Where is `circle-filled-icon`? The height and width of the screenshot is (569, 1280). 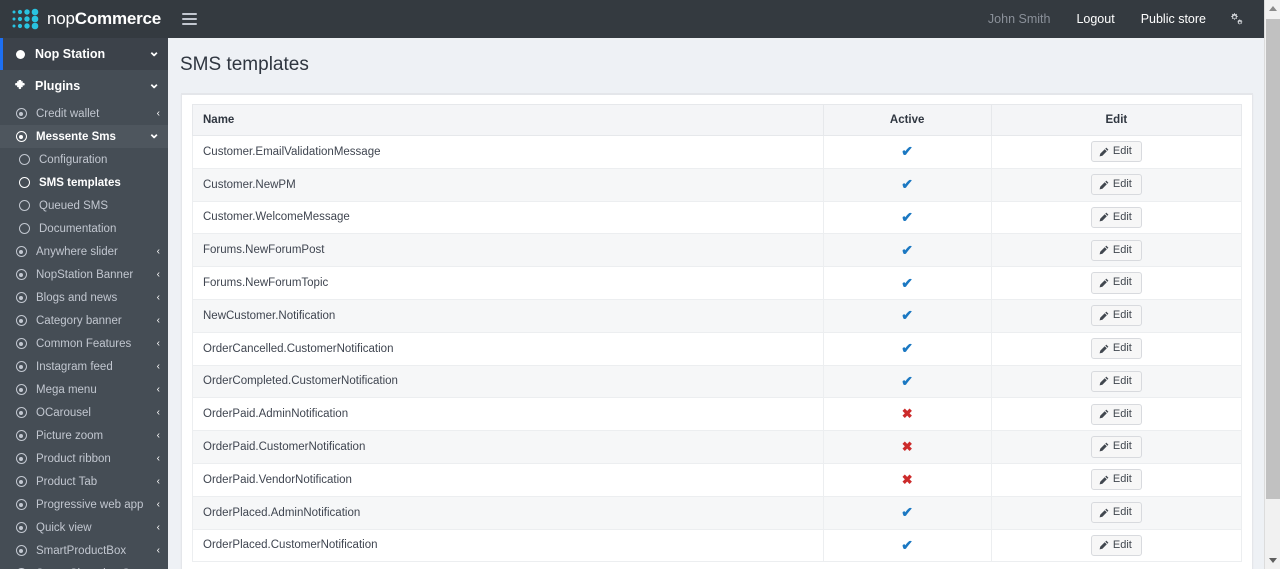
circle-filled-icon is located at coordinates (20, 54).